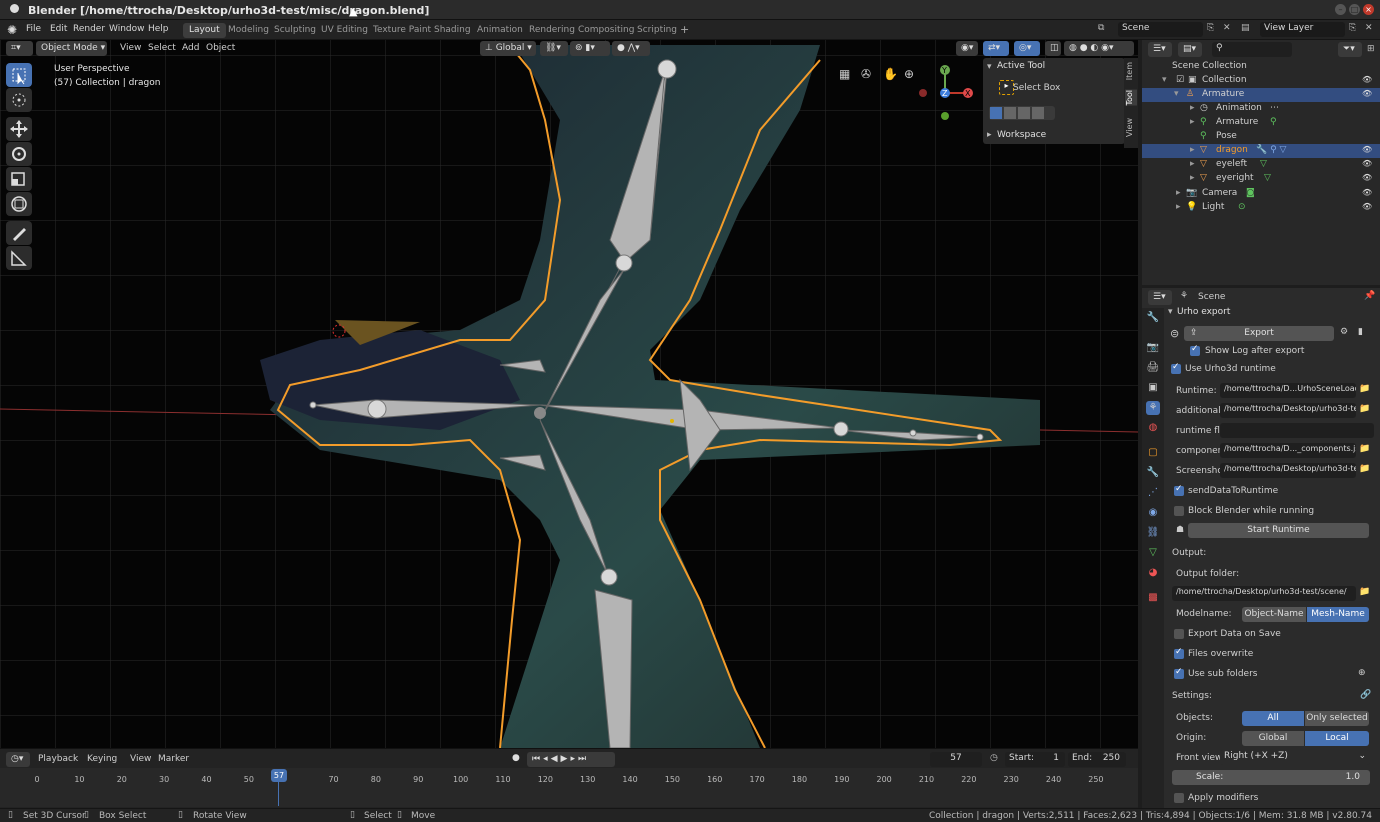 Image resolution: width=1380 pixels, height=822 pixels. I want to click on keying-menu: Keying, so click(102, 759).